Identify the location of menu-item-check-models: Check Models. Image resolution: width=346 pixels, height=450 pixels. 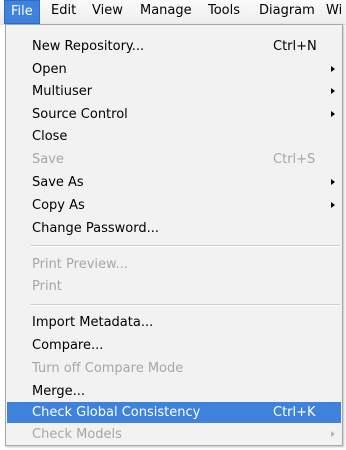
(174, 434).